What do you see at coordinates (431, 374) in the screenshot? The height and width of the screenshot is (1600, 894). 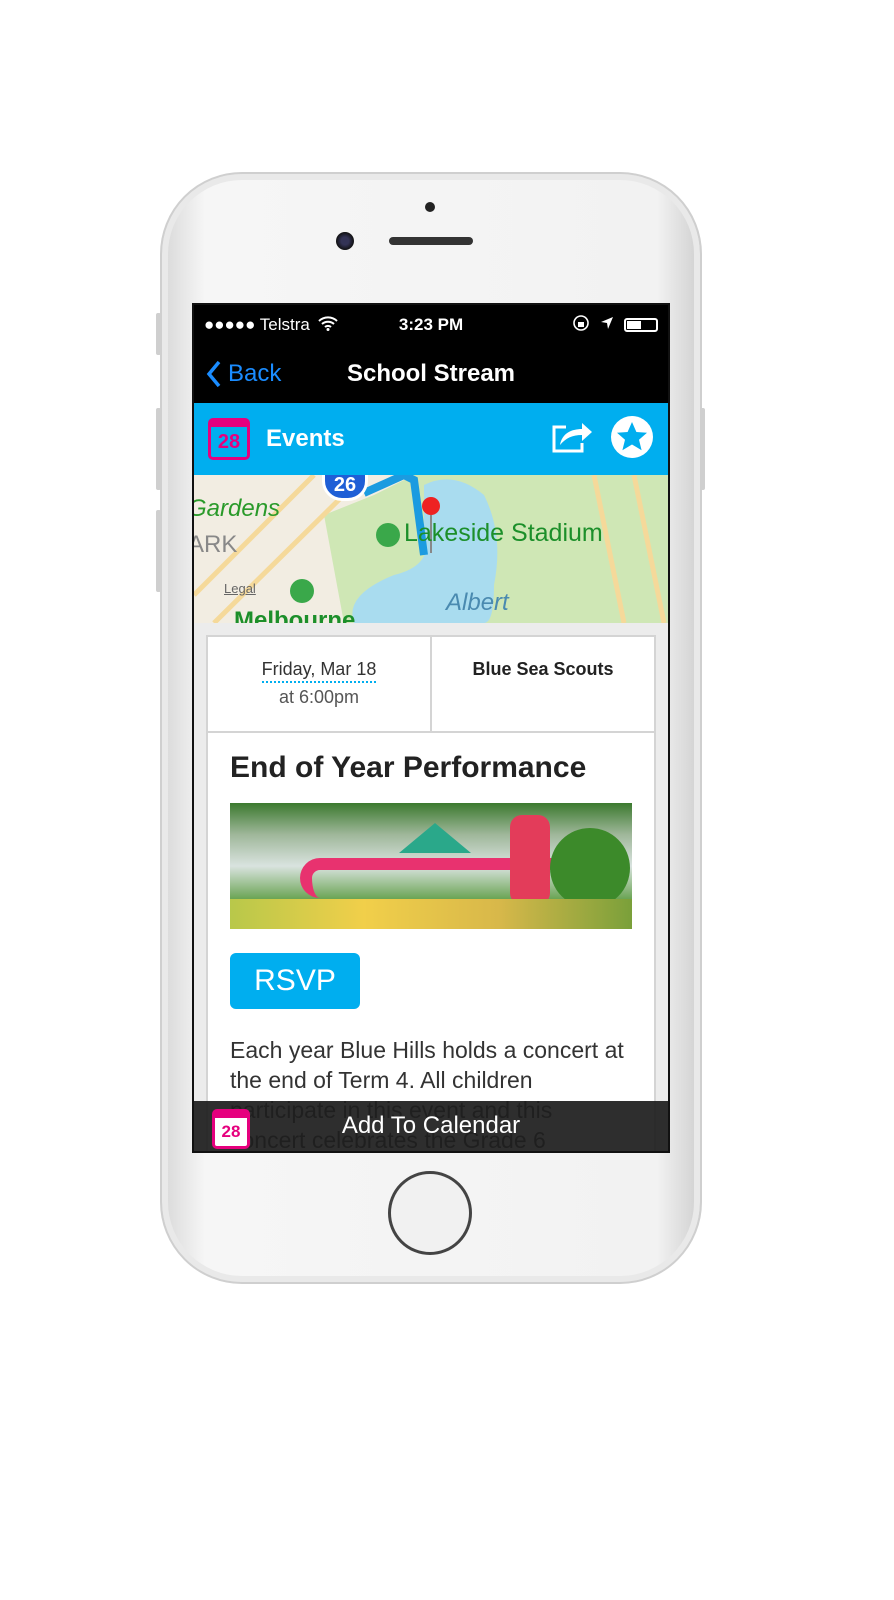 I see `nav-bar: Back School Stream` at bounding box center [431, 374].